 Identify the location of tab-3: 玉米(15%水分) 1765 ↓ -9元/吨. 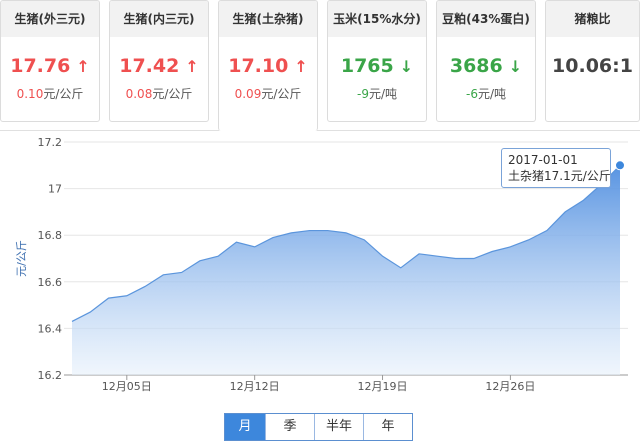
(377, 61).